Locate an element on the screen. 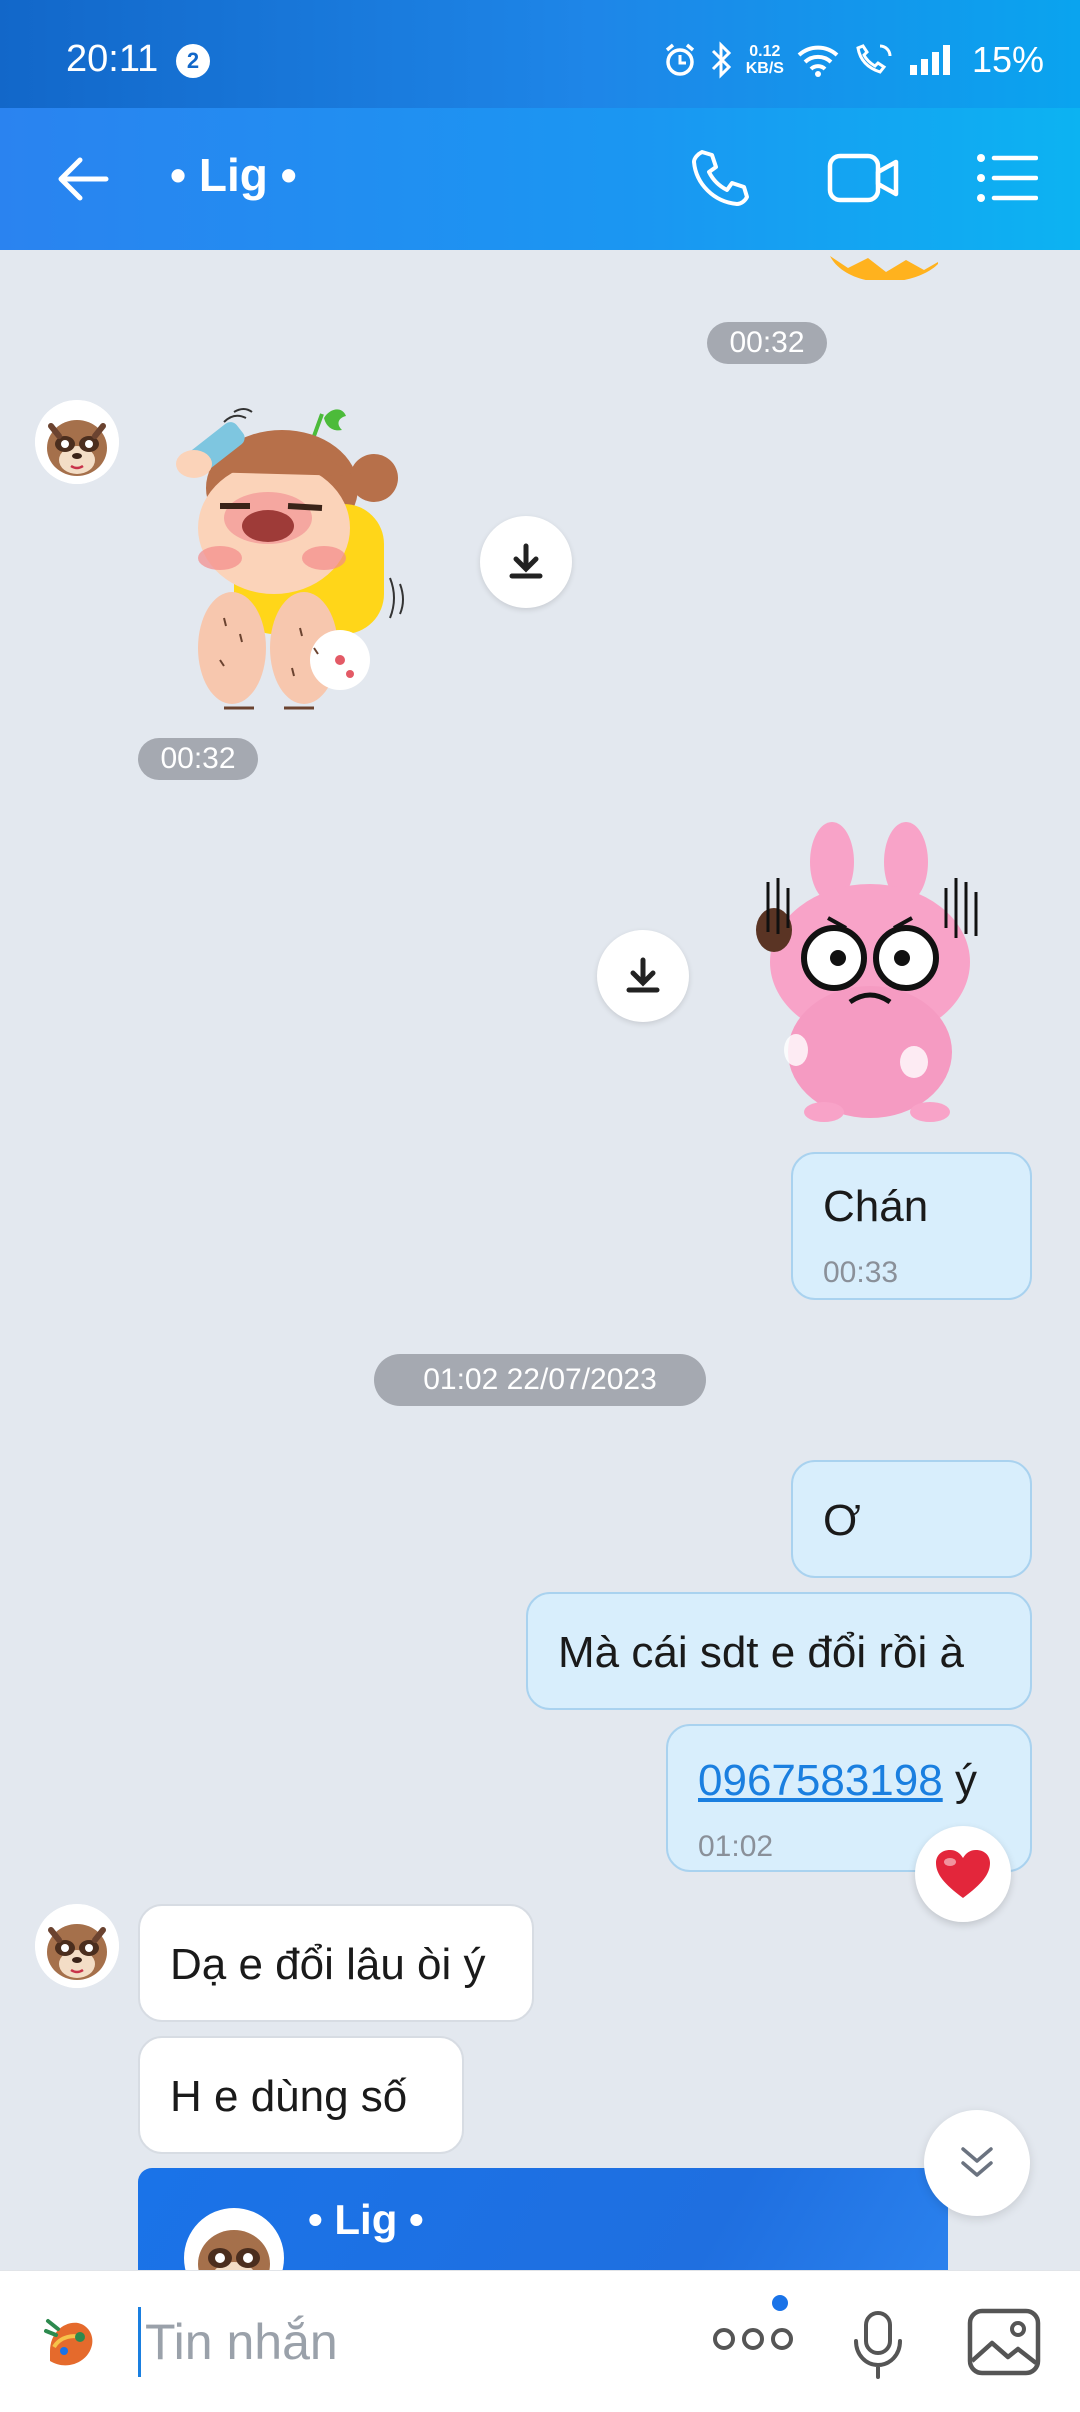  message-text: Chán is located at coordinates (876, 1206).